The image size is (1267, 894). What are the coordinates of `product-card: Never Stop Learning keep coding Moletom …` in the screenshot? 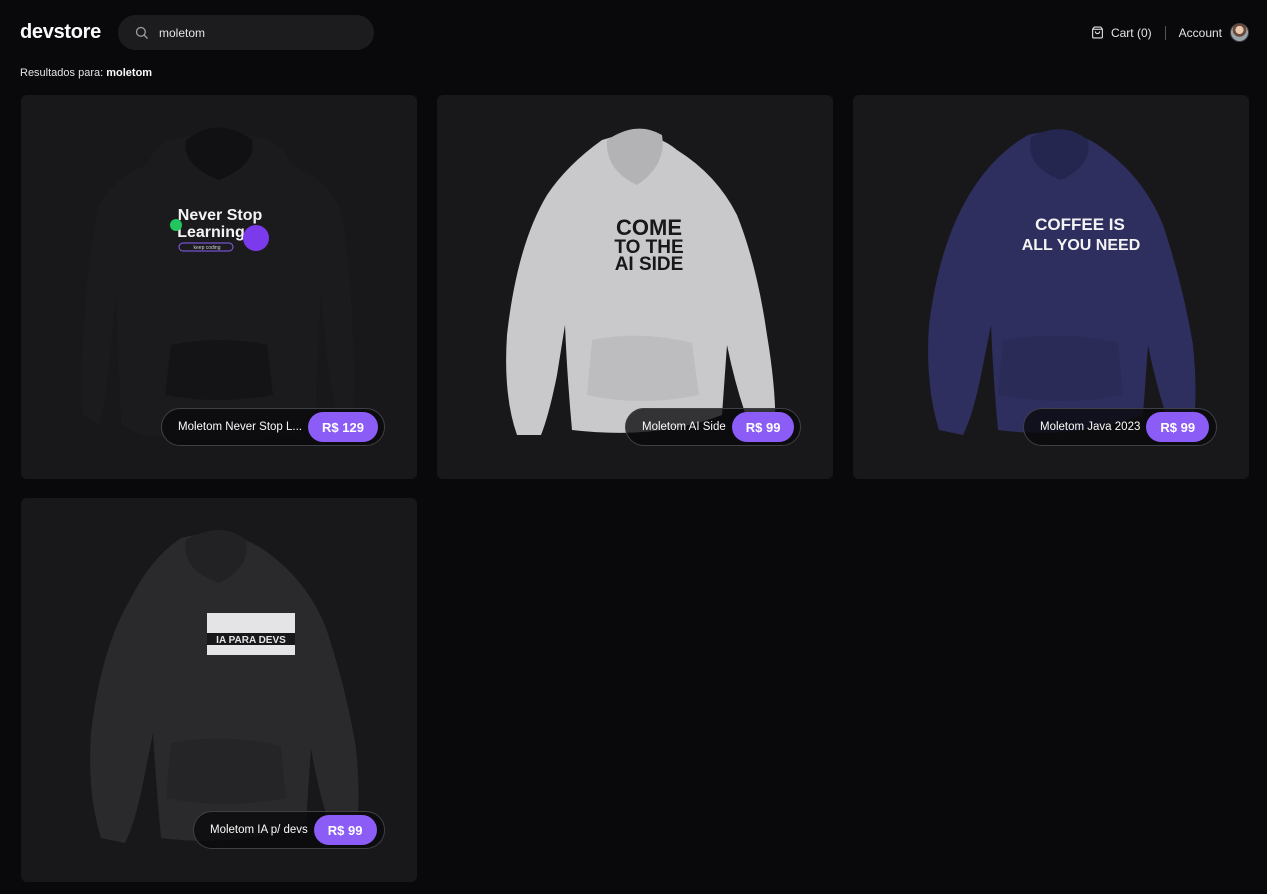 It's located at (219, 287).